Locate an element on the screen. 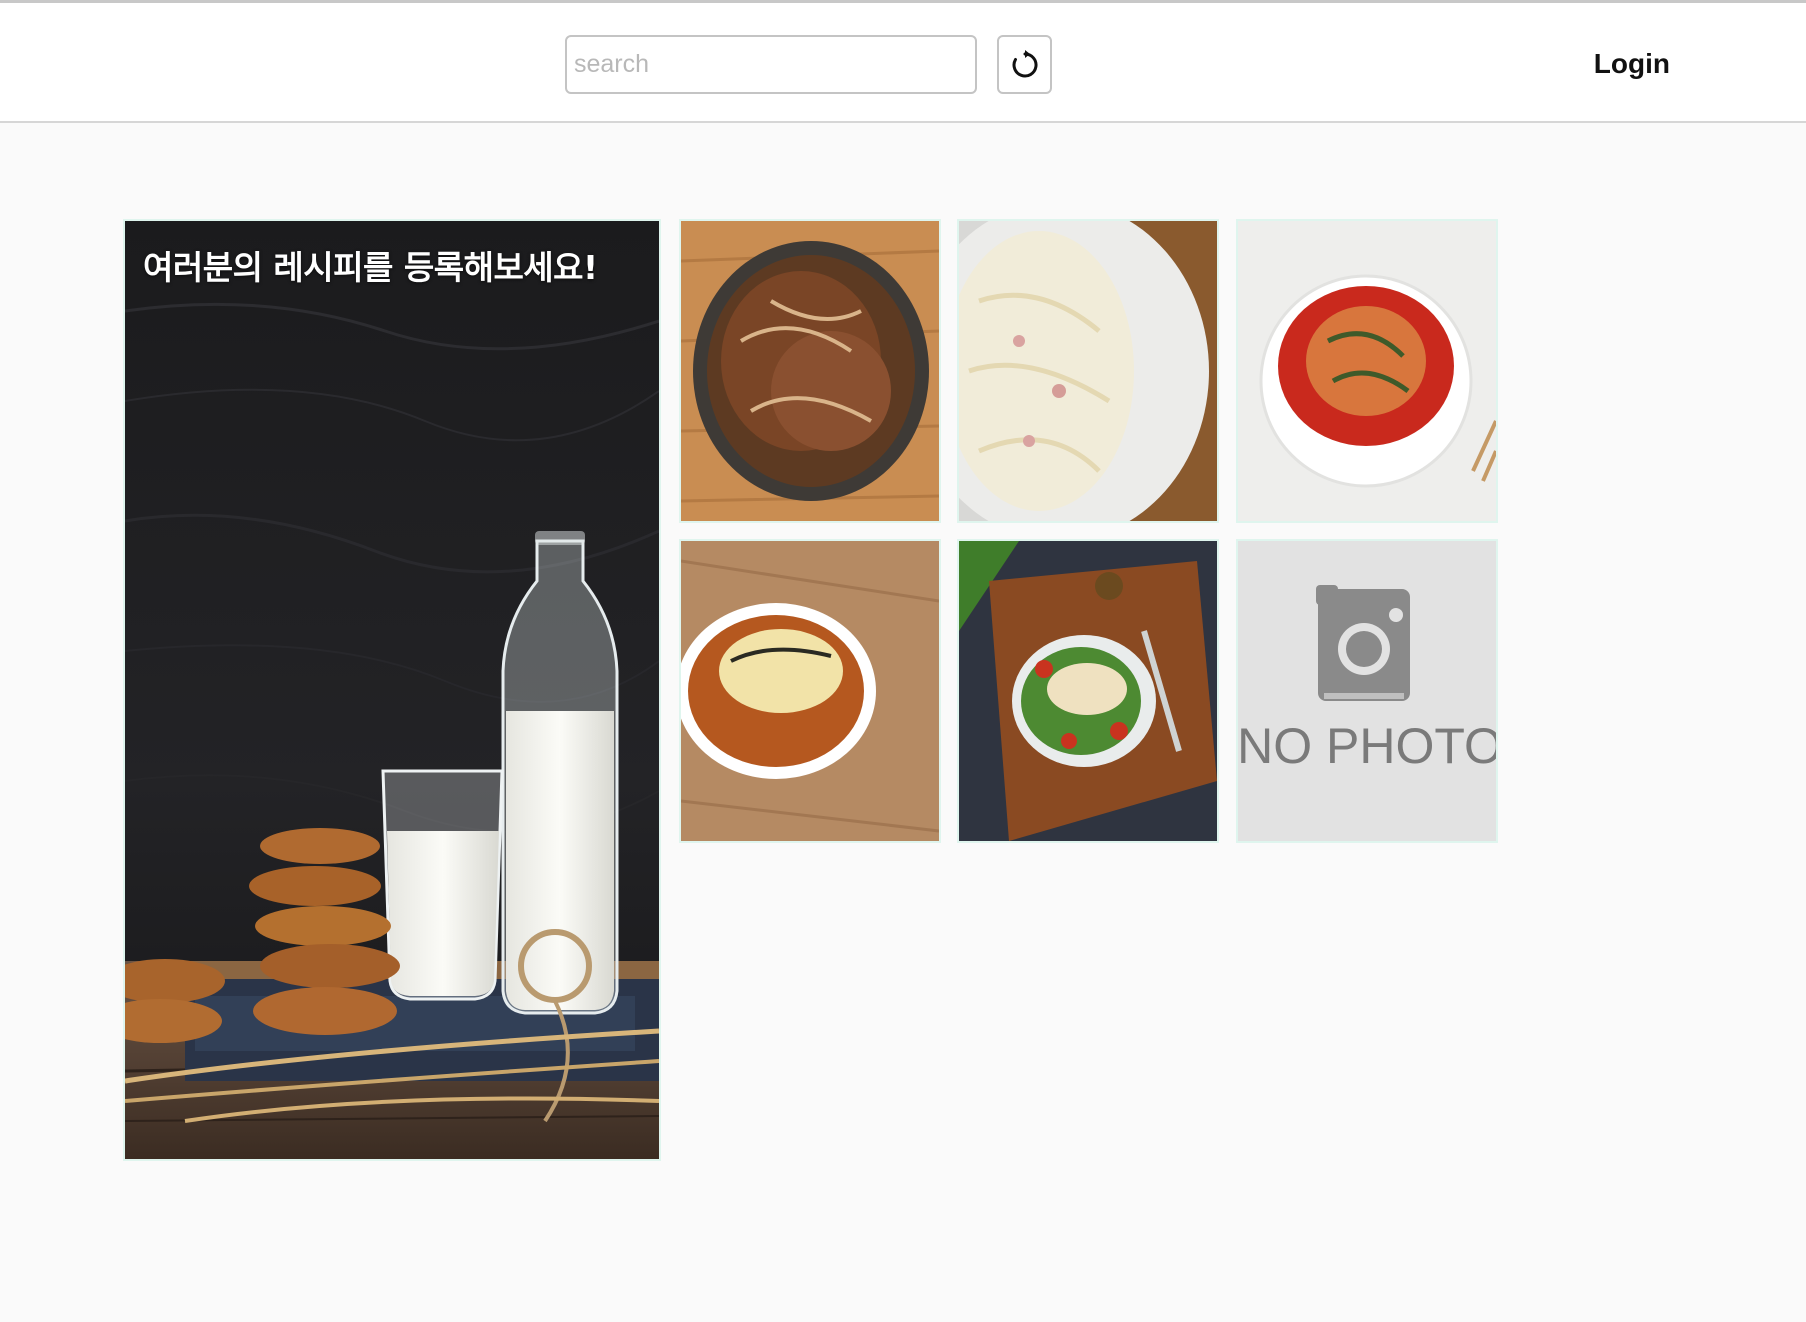 Image resolution: width=1806 pixels, height=1322 pixels. no-photo-placeholder: NO PHOTO is located at coordinates (1367, 691).